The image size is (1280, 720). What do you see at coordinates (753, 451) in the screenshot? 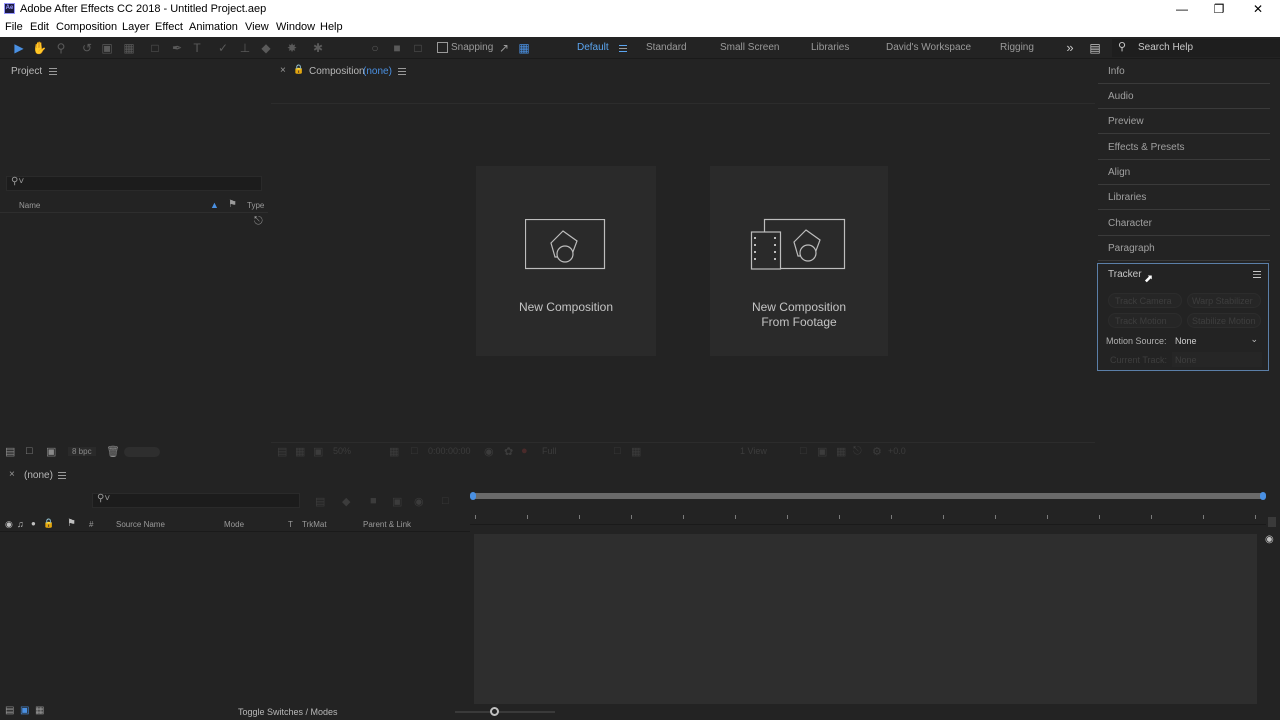
I see `views-dropdown: 1 View` at bounding box center [753, 451].